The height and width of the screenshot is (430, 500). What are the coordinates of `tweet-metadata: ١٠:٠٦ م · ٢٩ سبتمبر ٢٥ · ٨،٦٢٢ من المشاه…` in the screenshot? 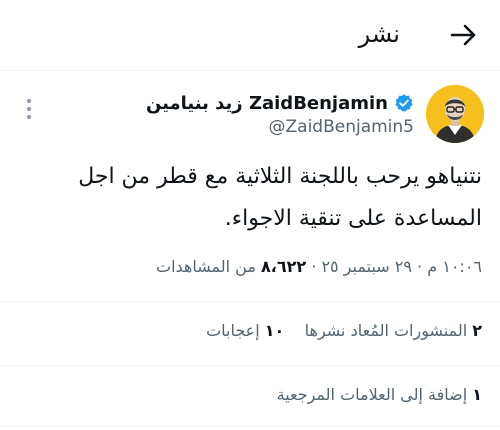 It's located at (319, 266).